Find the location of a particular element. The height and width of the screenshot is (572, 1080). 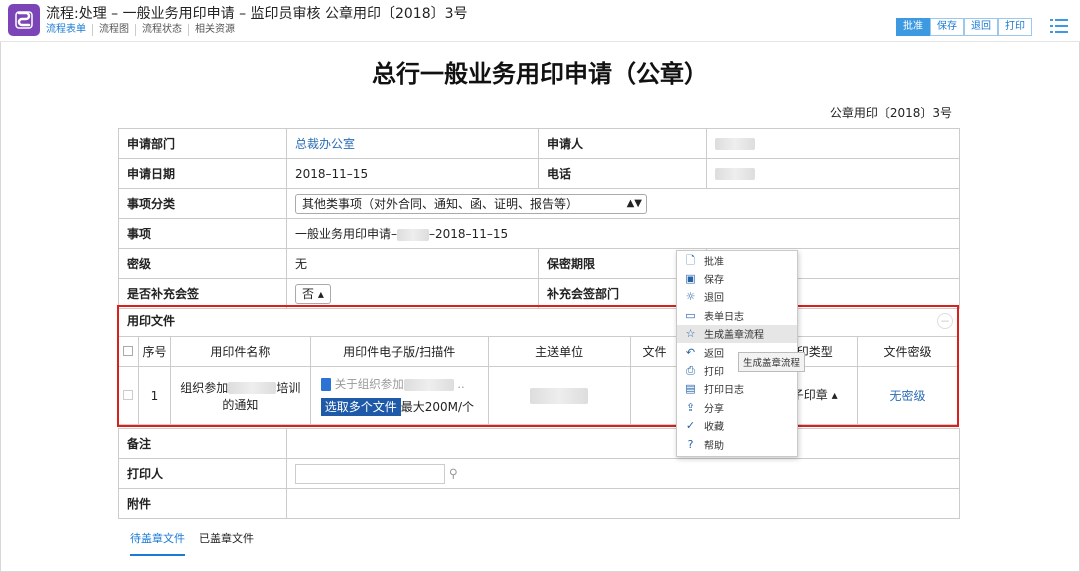

window-icon: ▤ is located at coordinates (690, 389).